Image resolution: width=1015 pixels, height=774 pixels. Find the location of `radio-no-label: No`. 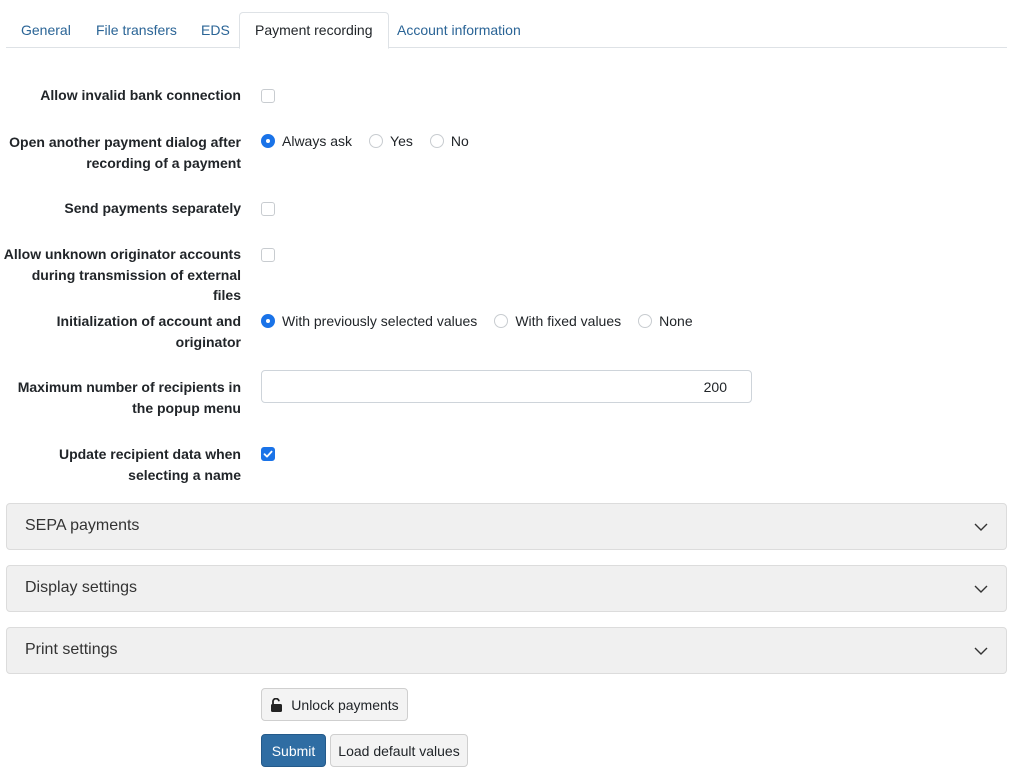

radio-no-label: No is located at coordinates (459, 141).